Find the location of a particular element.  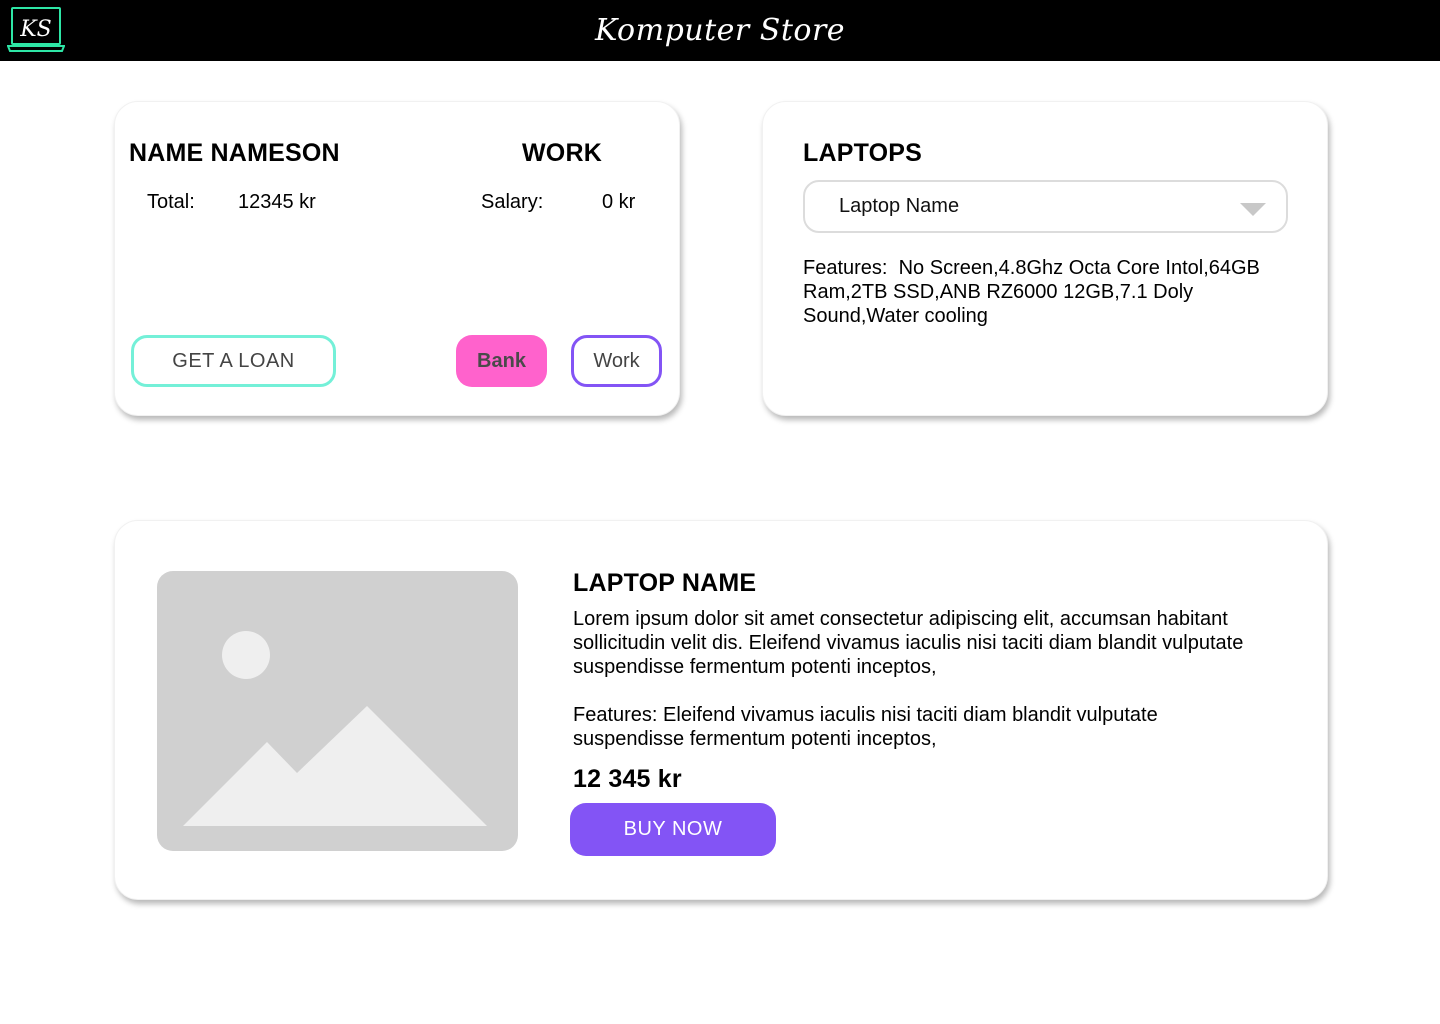

features-label: Features: is located at coordinates (845, 268).